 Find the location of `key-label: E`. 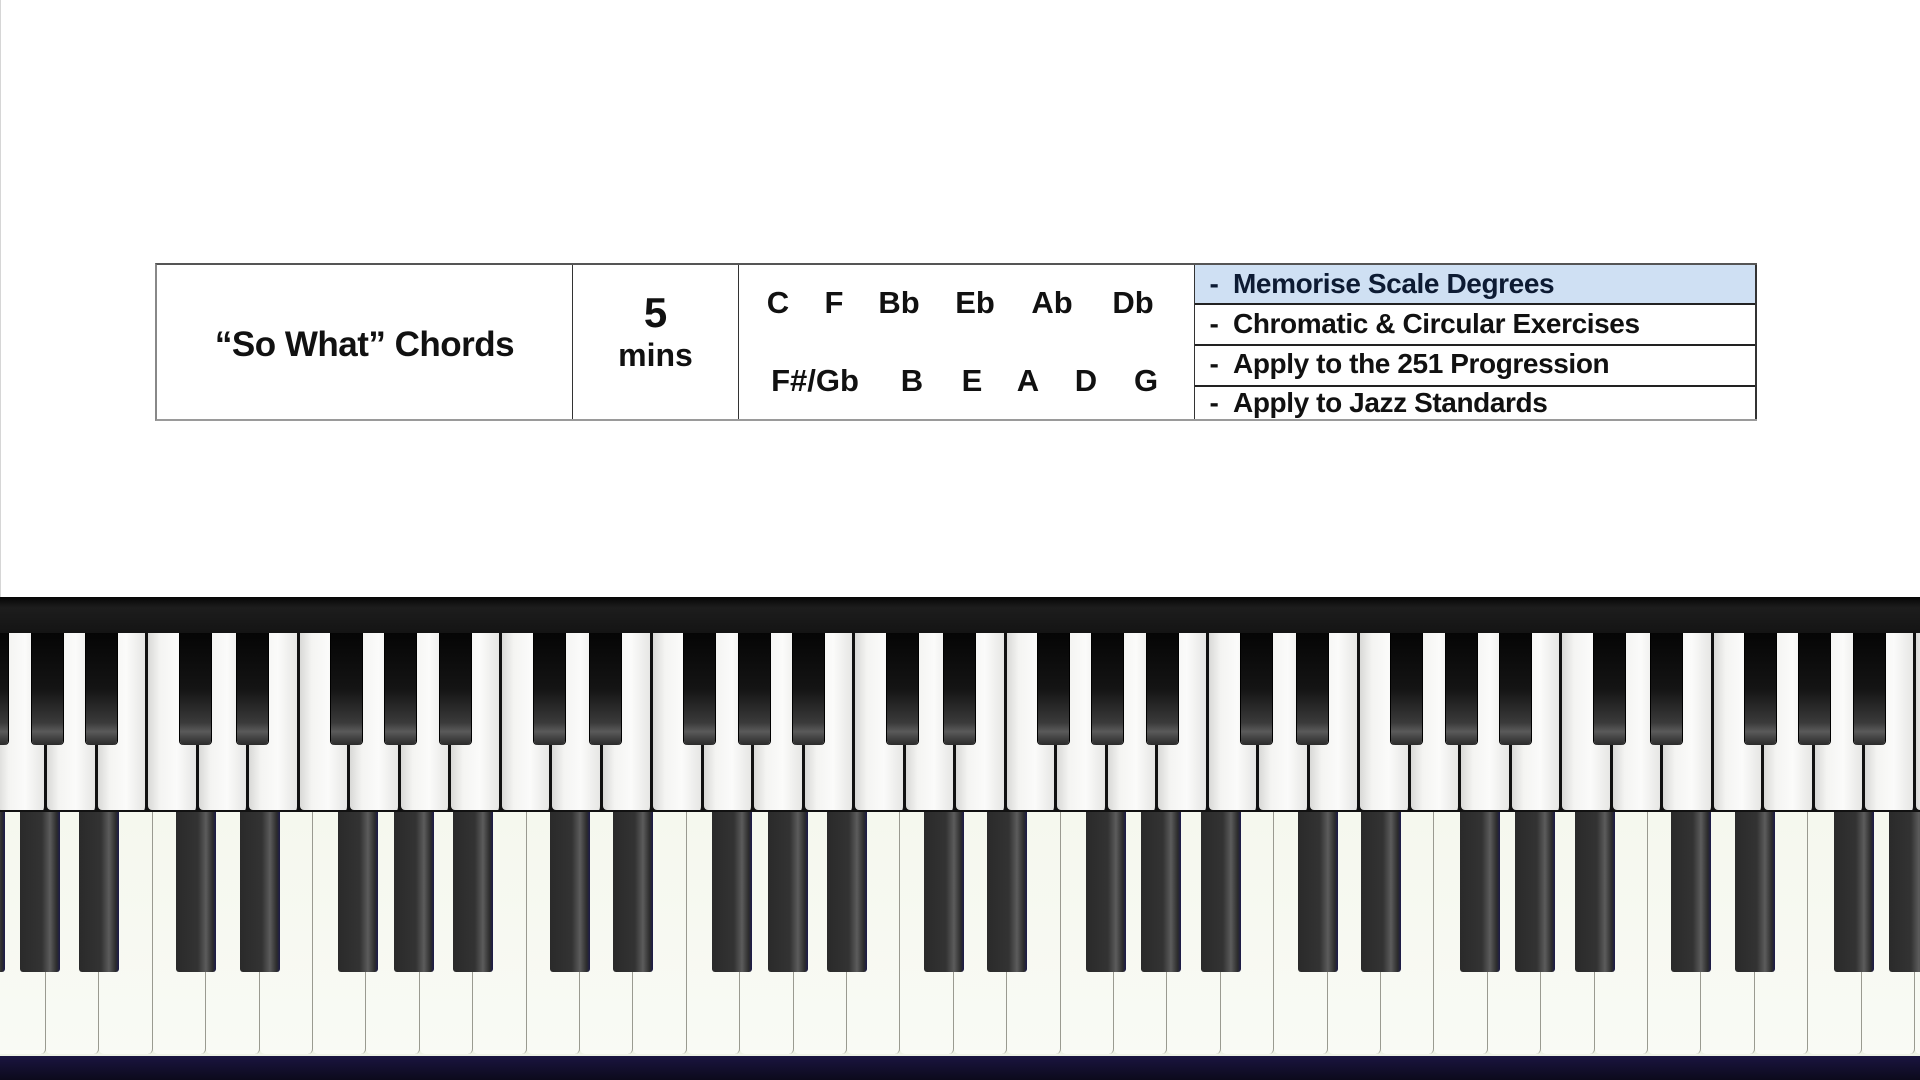

key-label: E is located at coordinates (972, 380).